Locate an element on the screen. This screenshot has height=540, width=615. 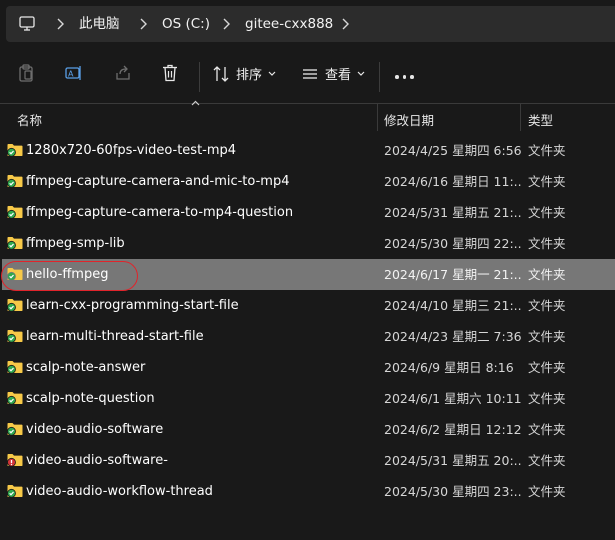
view-button: 查看 is located at coordinates (333, 73).